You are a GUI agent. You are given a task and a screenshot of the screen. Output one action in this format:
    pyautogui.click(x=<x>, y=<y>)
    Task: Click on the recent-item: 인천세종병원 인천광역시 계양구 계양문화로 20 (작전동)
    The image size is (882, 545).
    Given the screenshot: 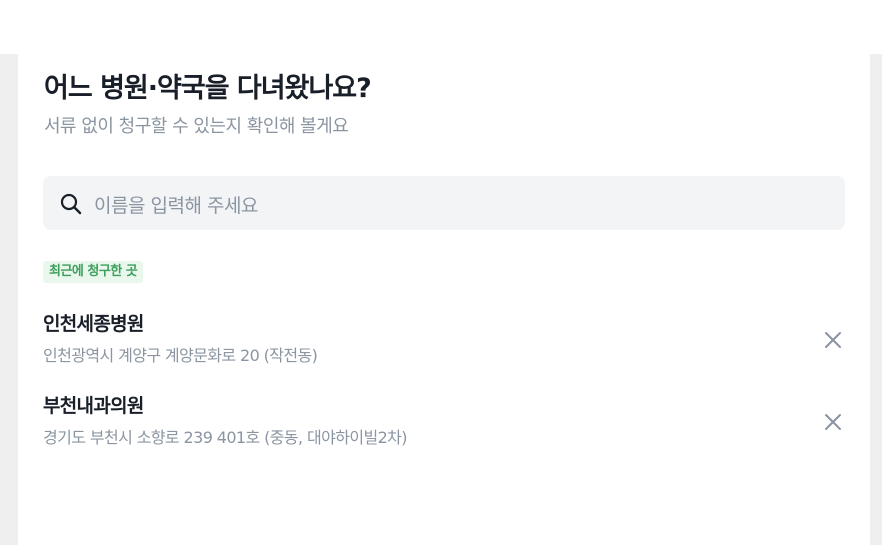 What is the action you would take?
    pyautogui.click(x=444, y=340)
    